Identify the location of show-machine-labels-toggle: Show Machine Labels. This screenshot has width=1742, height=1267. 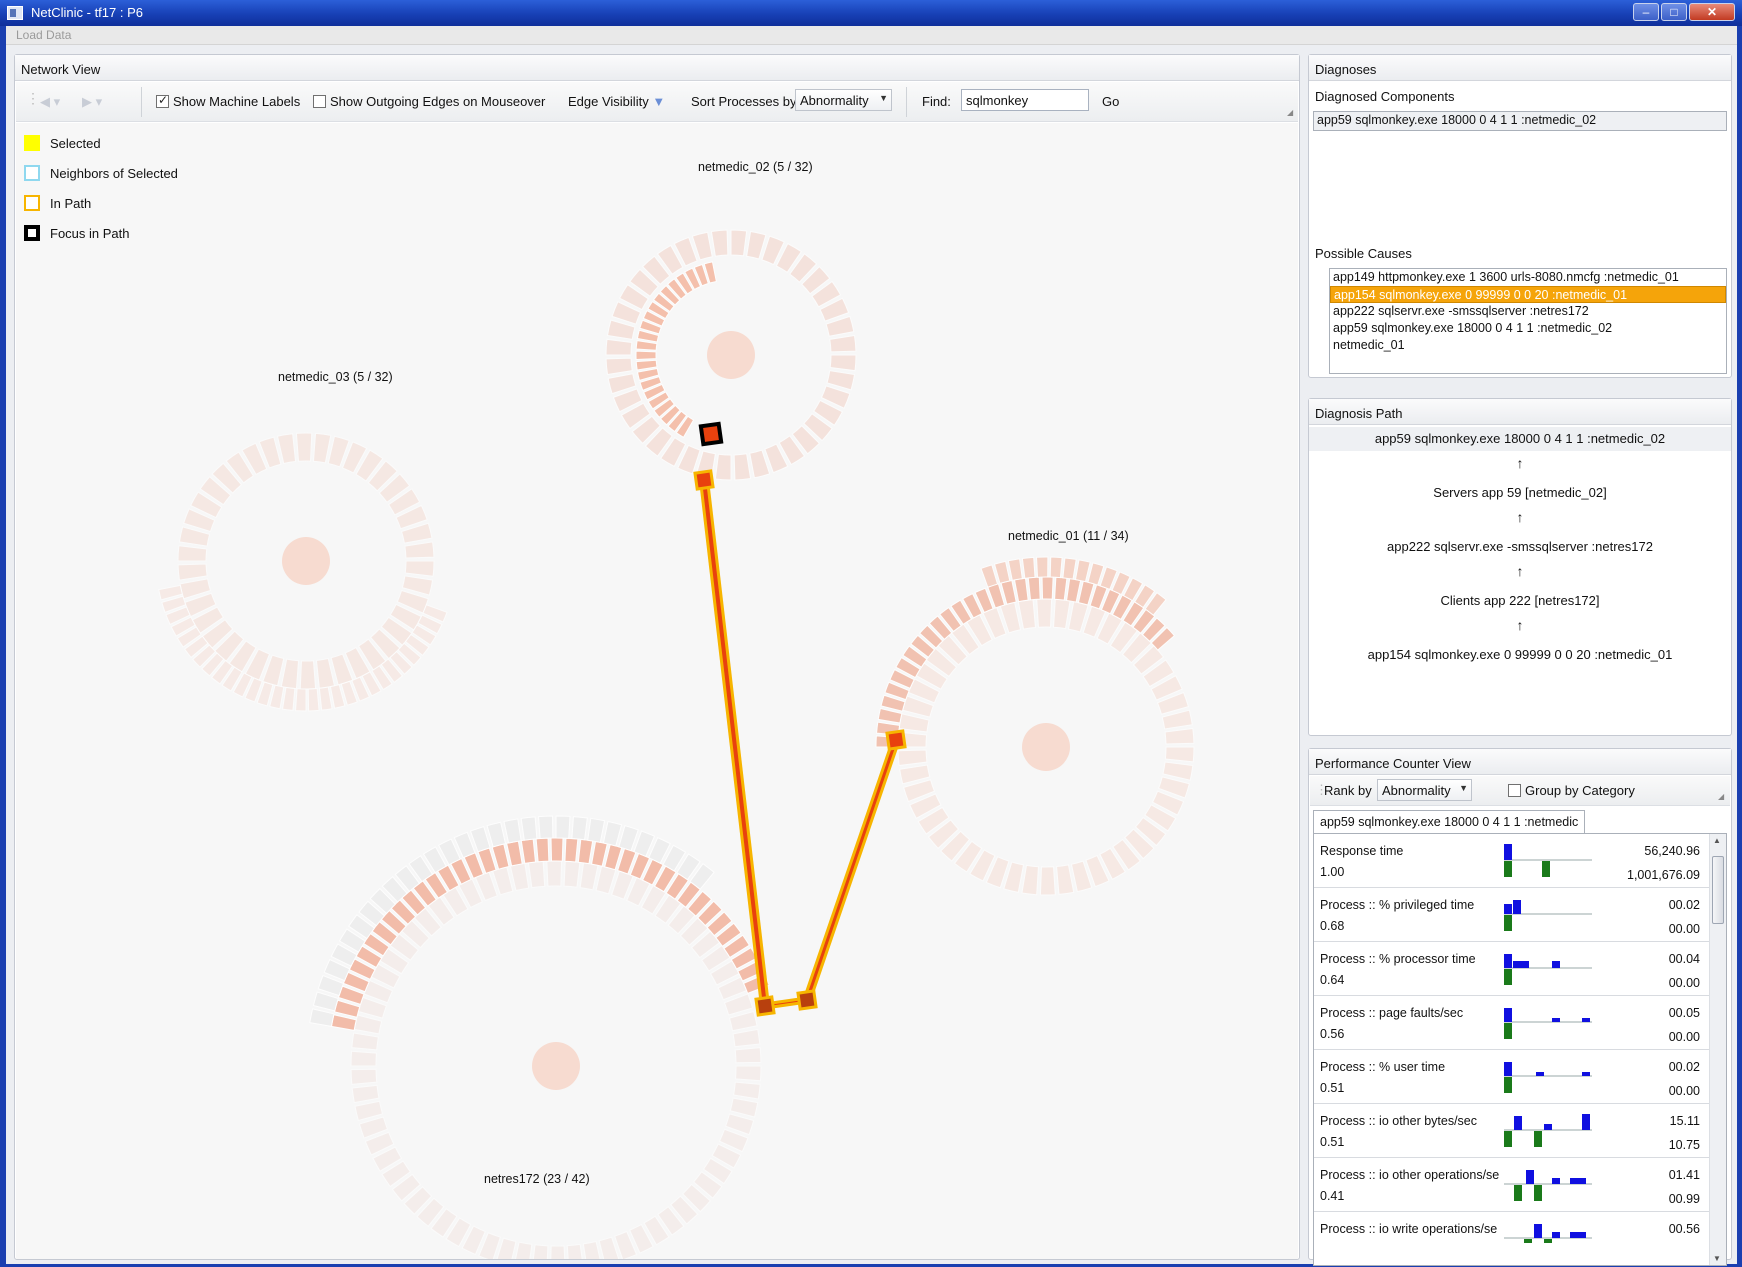
(228, 101).